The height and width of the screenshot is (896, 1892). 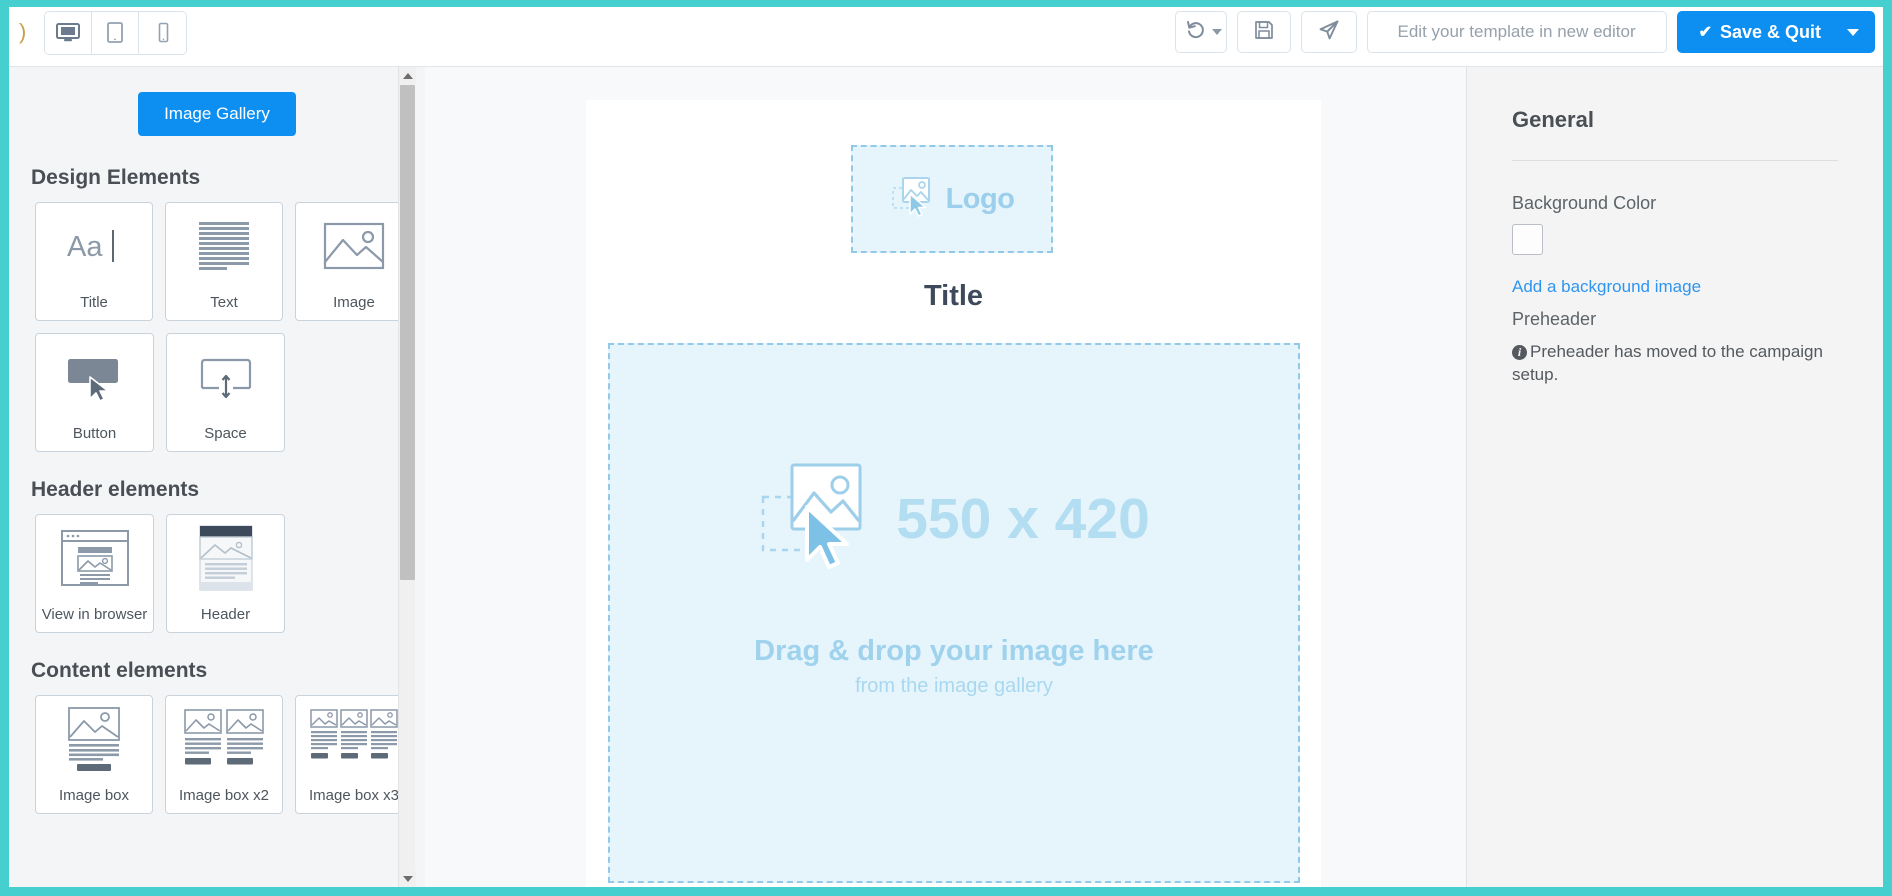 What do you see at coordinates (980, 198) in the screenshot?
I see `logo-placeholder-label: Logo` at bounding box center [980, 198].